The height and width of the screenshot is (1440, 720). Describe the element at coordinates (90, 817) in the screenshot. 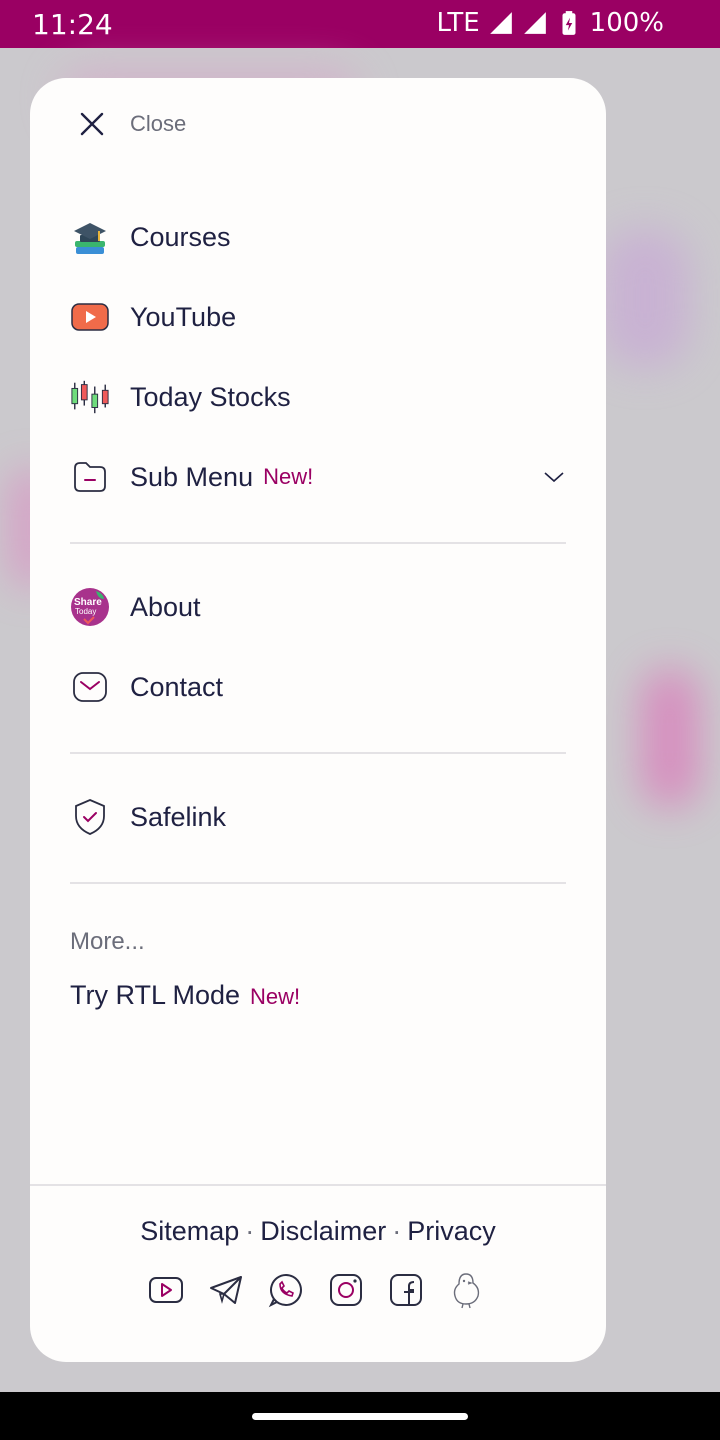

I see `shield-check-icon` at that location.